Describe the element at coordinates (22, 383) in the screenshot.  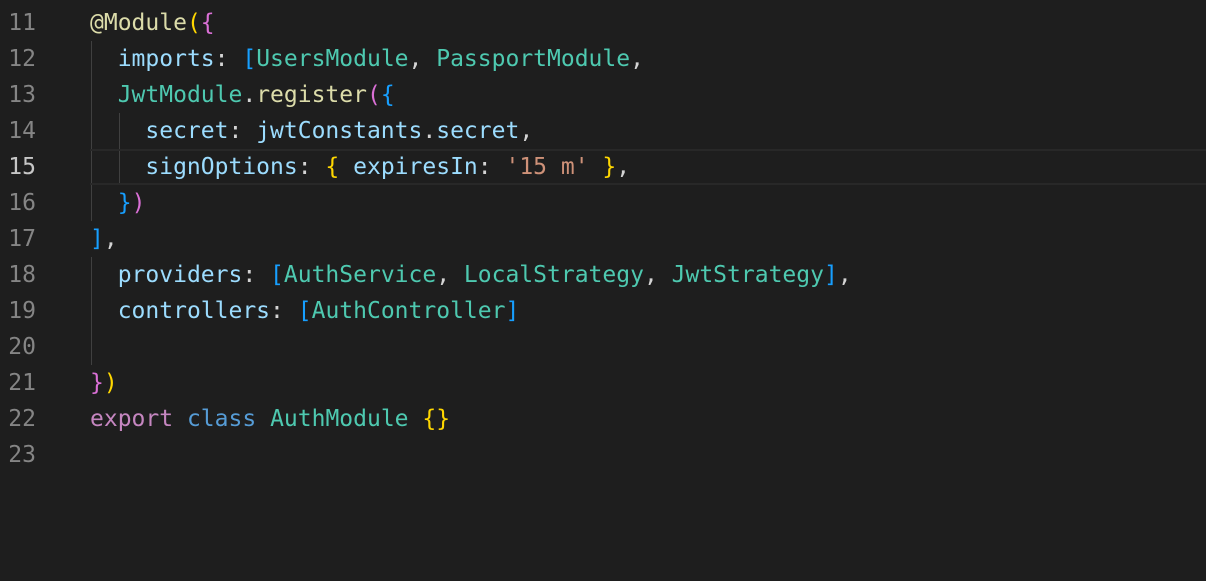
I see `line-number: 21` at that location.